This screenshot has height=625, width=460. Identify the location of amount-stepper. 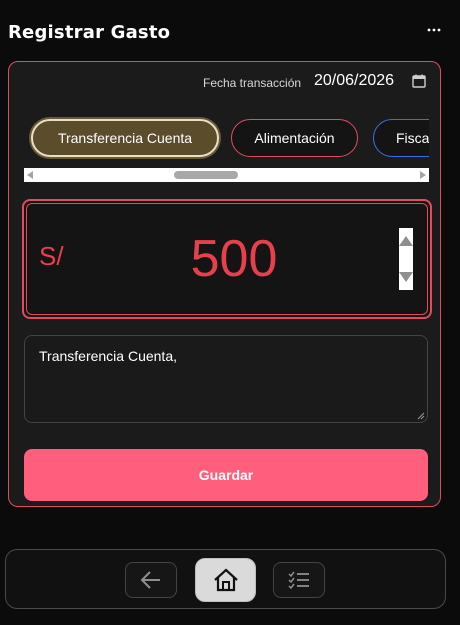
(406, 259).